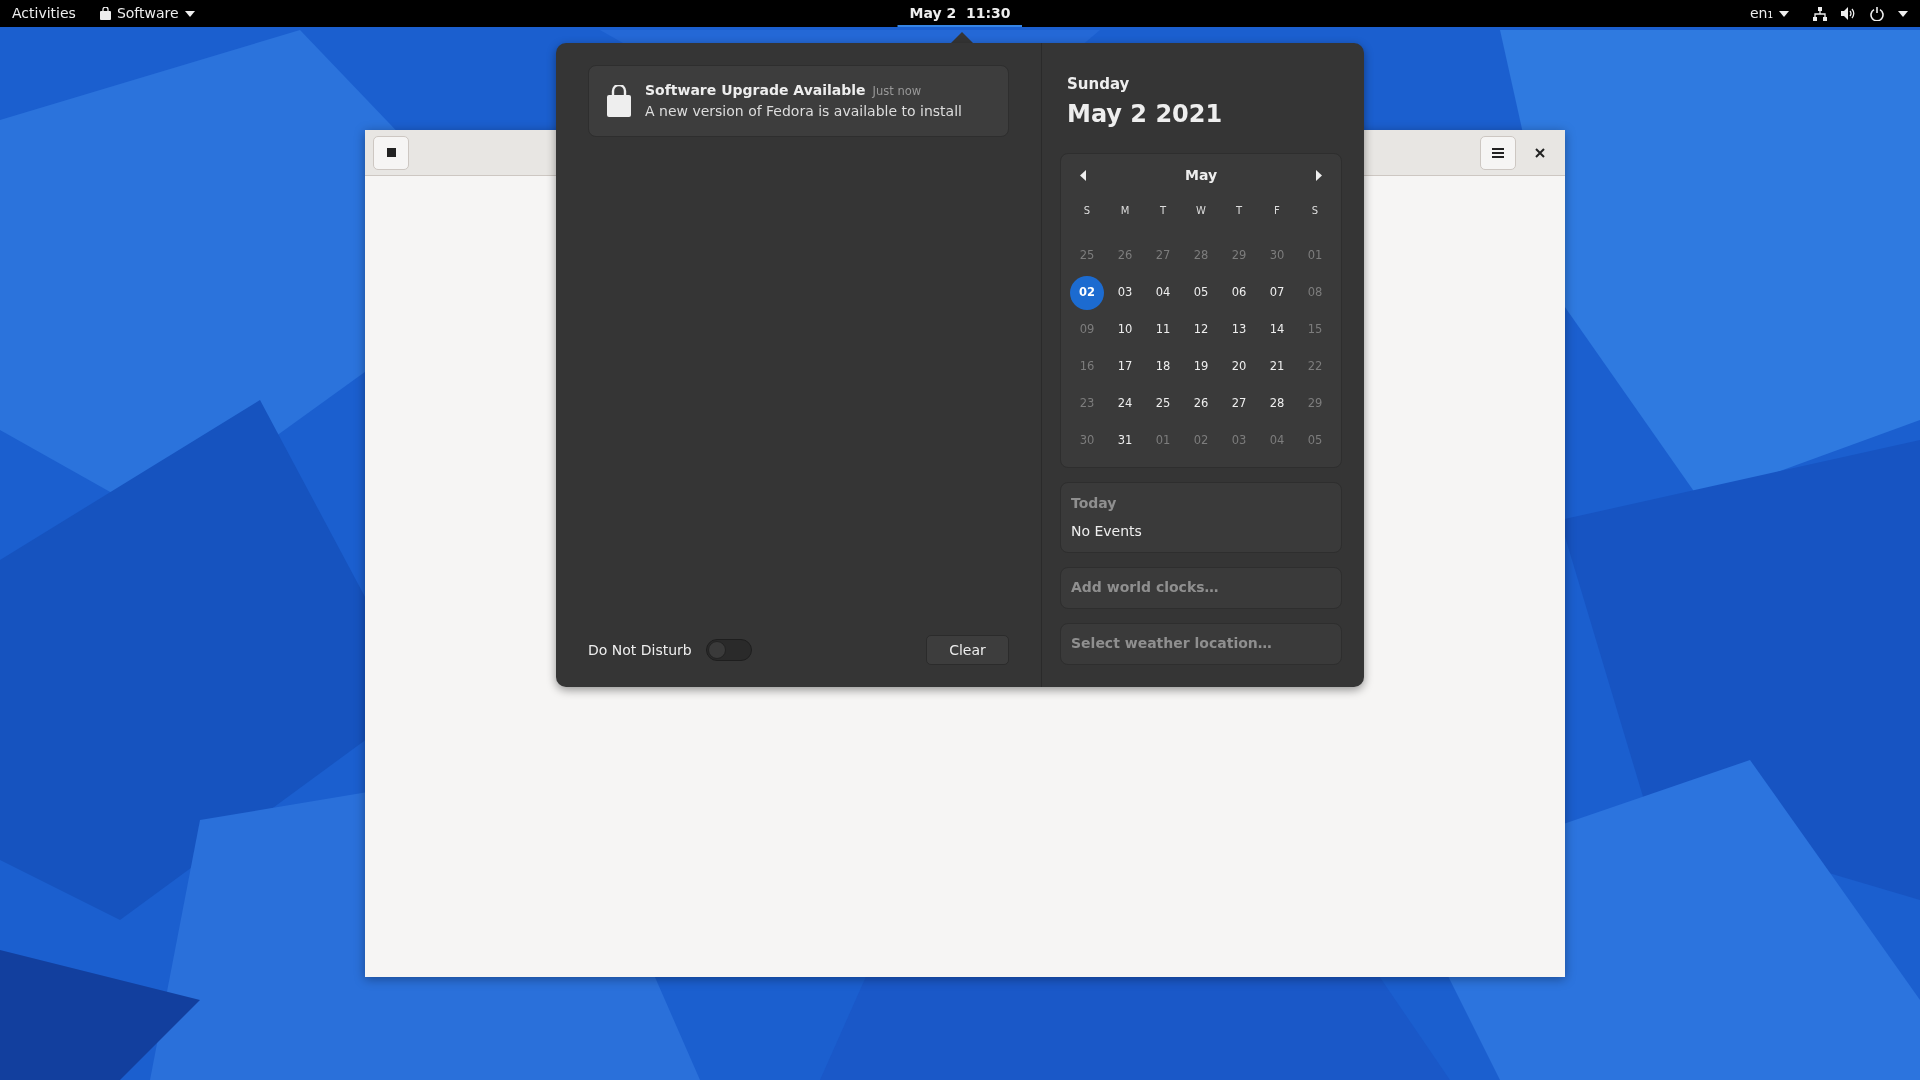 Image resolution: width=1920 pixels, height=1080 pixels. I want to click on dnd-label: Do Not Disturb, so click(640, 650).